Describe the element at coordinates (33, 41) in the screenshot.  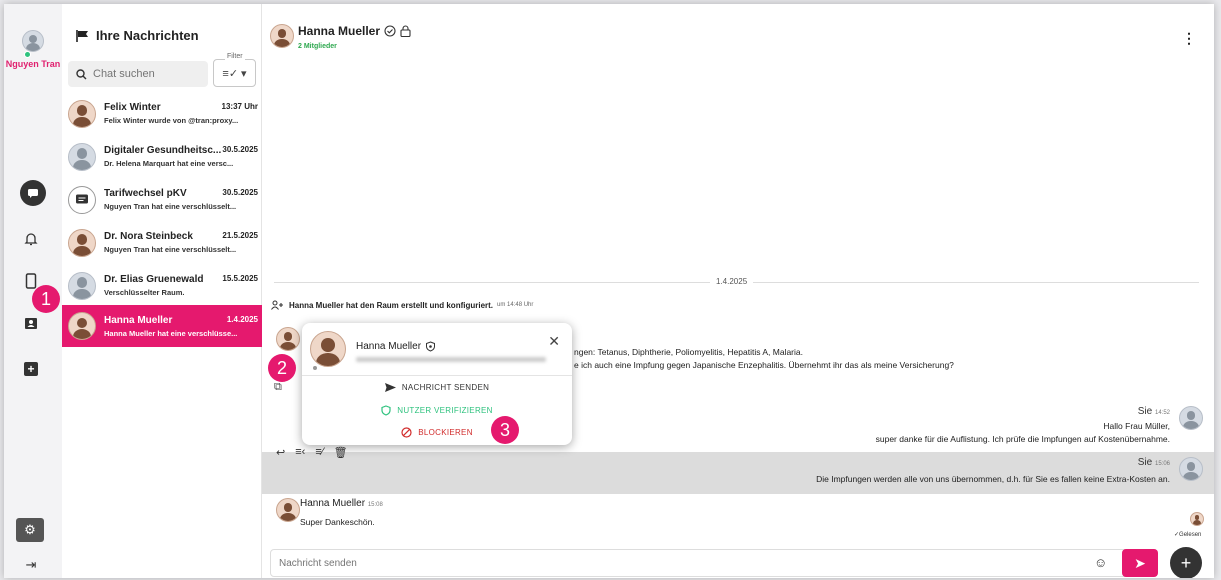
I see `user-avatar` at that location.